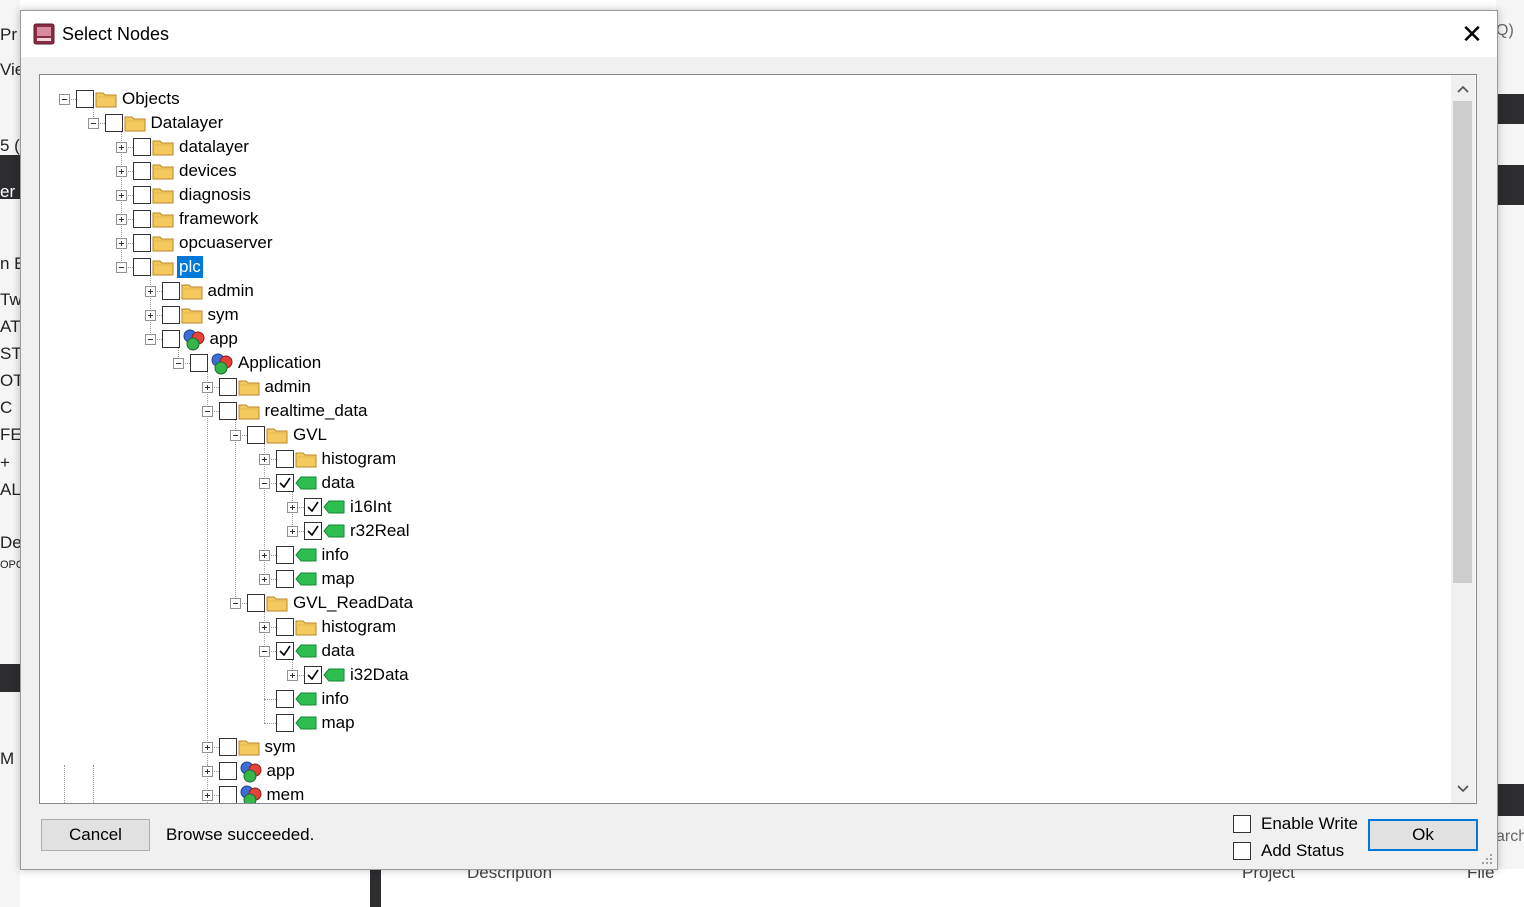 The height and width of the screenshot is (907, 1524). Describe the element at coordinates (214, 147) in the screenshot. I see `node-label: datalayer` at that location.